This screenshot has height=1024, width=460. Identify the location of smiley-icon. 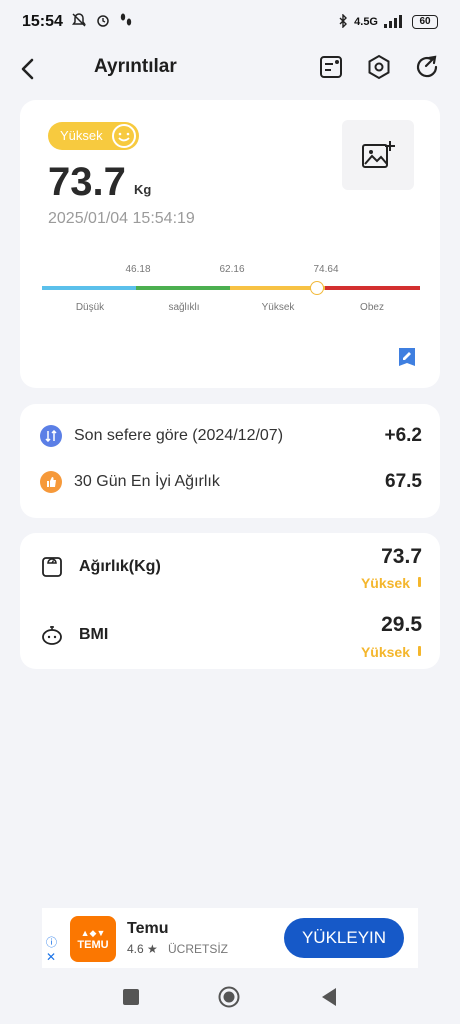
(123, 136).